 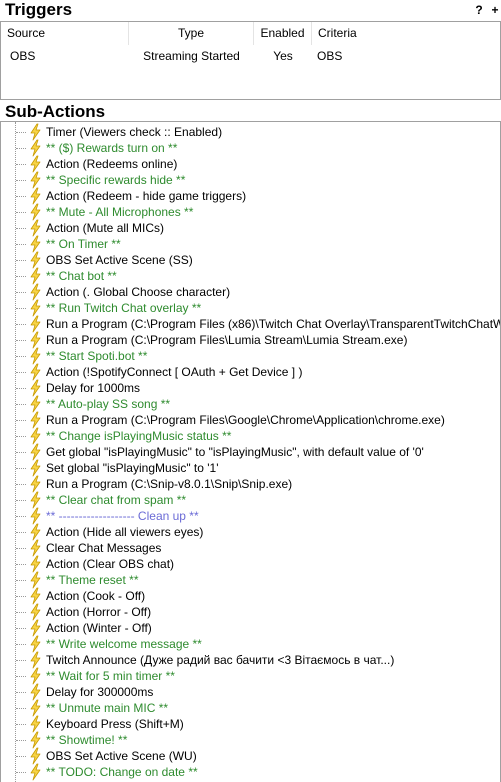 I want to click on subaction-label: ** ------------------- Clean up **, so click(x=122, y=516).